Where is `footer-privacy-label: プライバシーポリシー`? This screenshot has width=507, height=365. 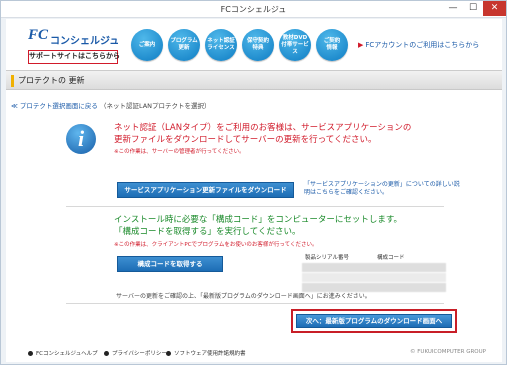 footer-privacy-label: プライバシーポリシー is located at coordinates (139, 354).